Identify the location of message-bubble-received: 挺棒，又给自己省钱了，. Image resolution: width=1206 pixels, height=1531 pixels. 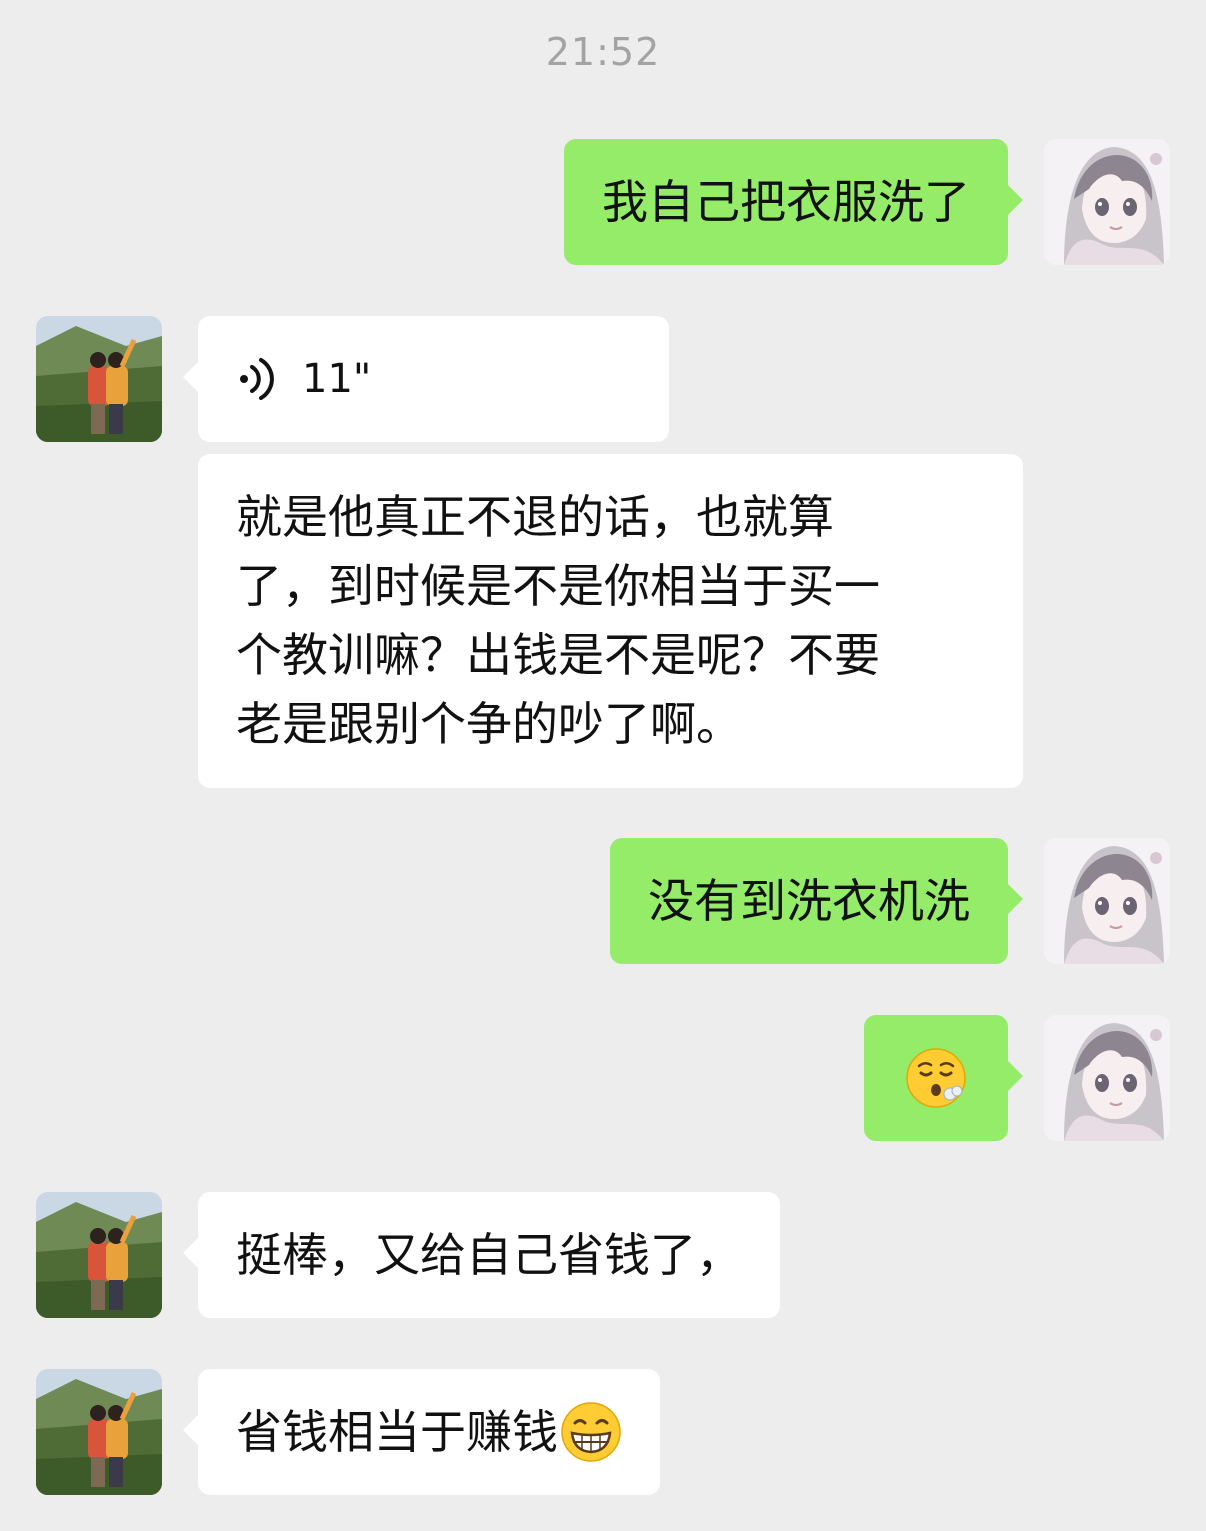
(481, 1255).